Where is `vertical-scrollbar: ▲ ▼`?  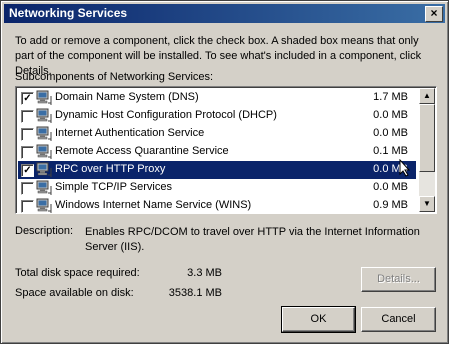
vertical-scrollbar: ▲ ▼ is located at coordinates (427, 150).